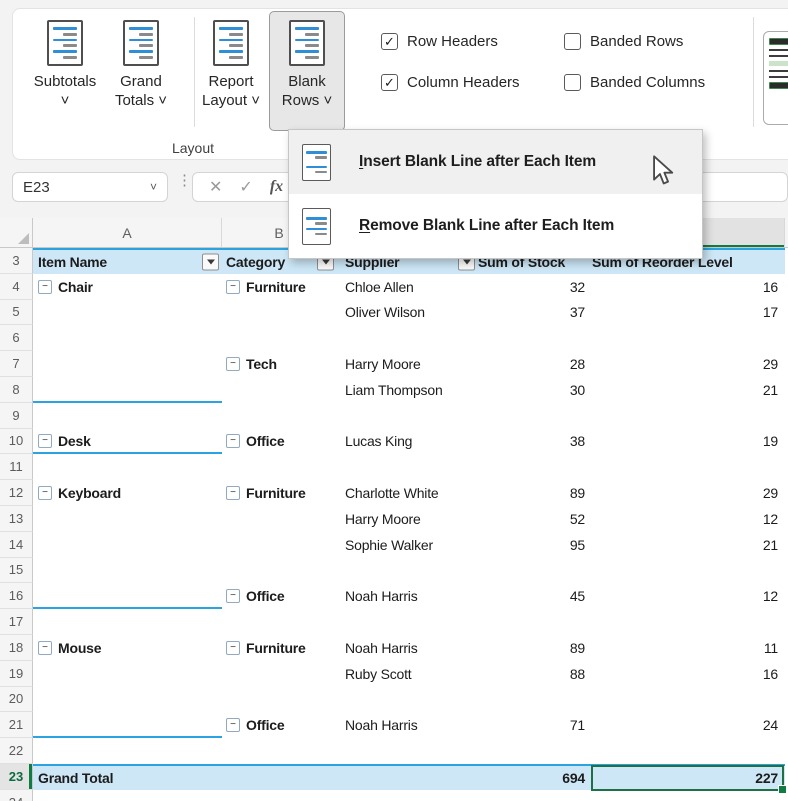 The width and height of the screenshot is (788, 801). What do you see at coordinates (407, 751) in the screenshot?
I see `cell-C22` at bounding box center [407, 751].